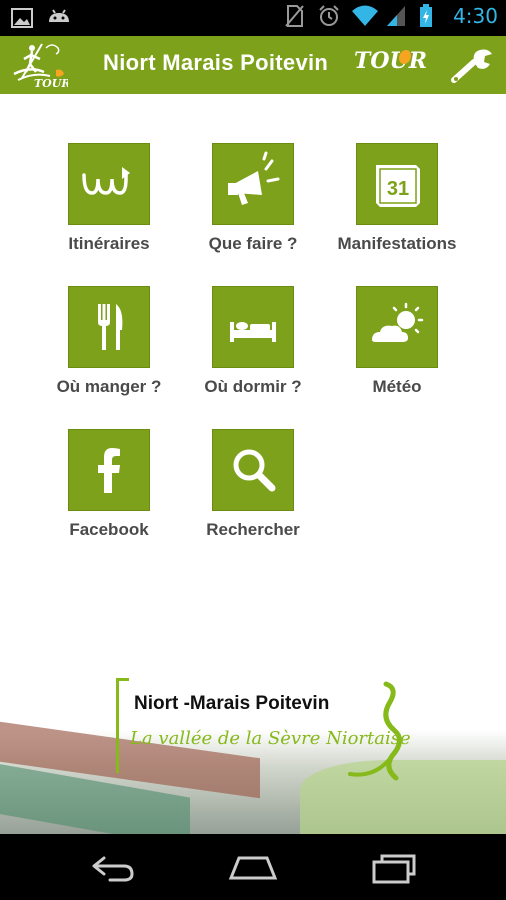  I want to click on bed-icon, so click(253, 332).